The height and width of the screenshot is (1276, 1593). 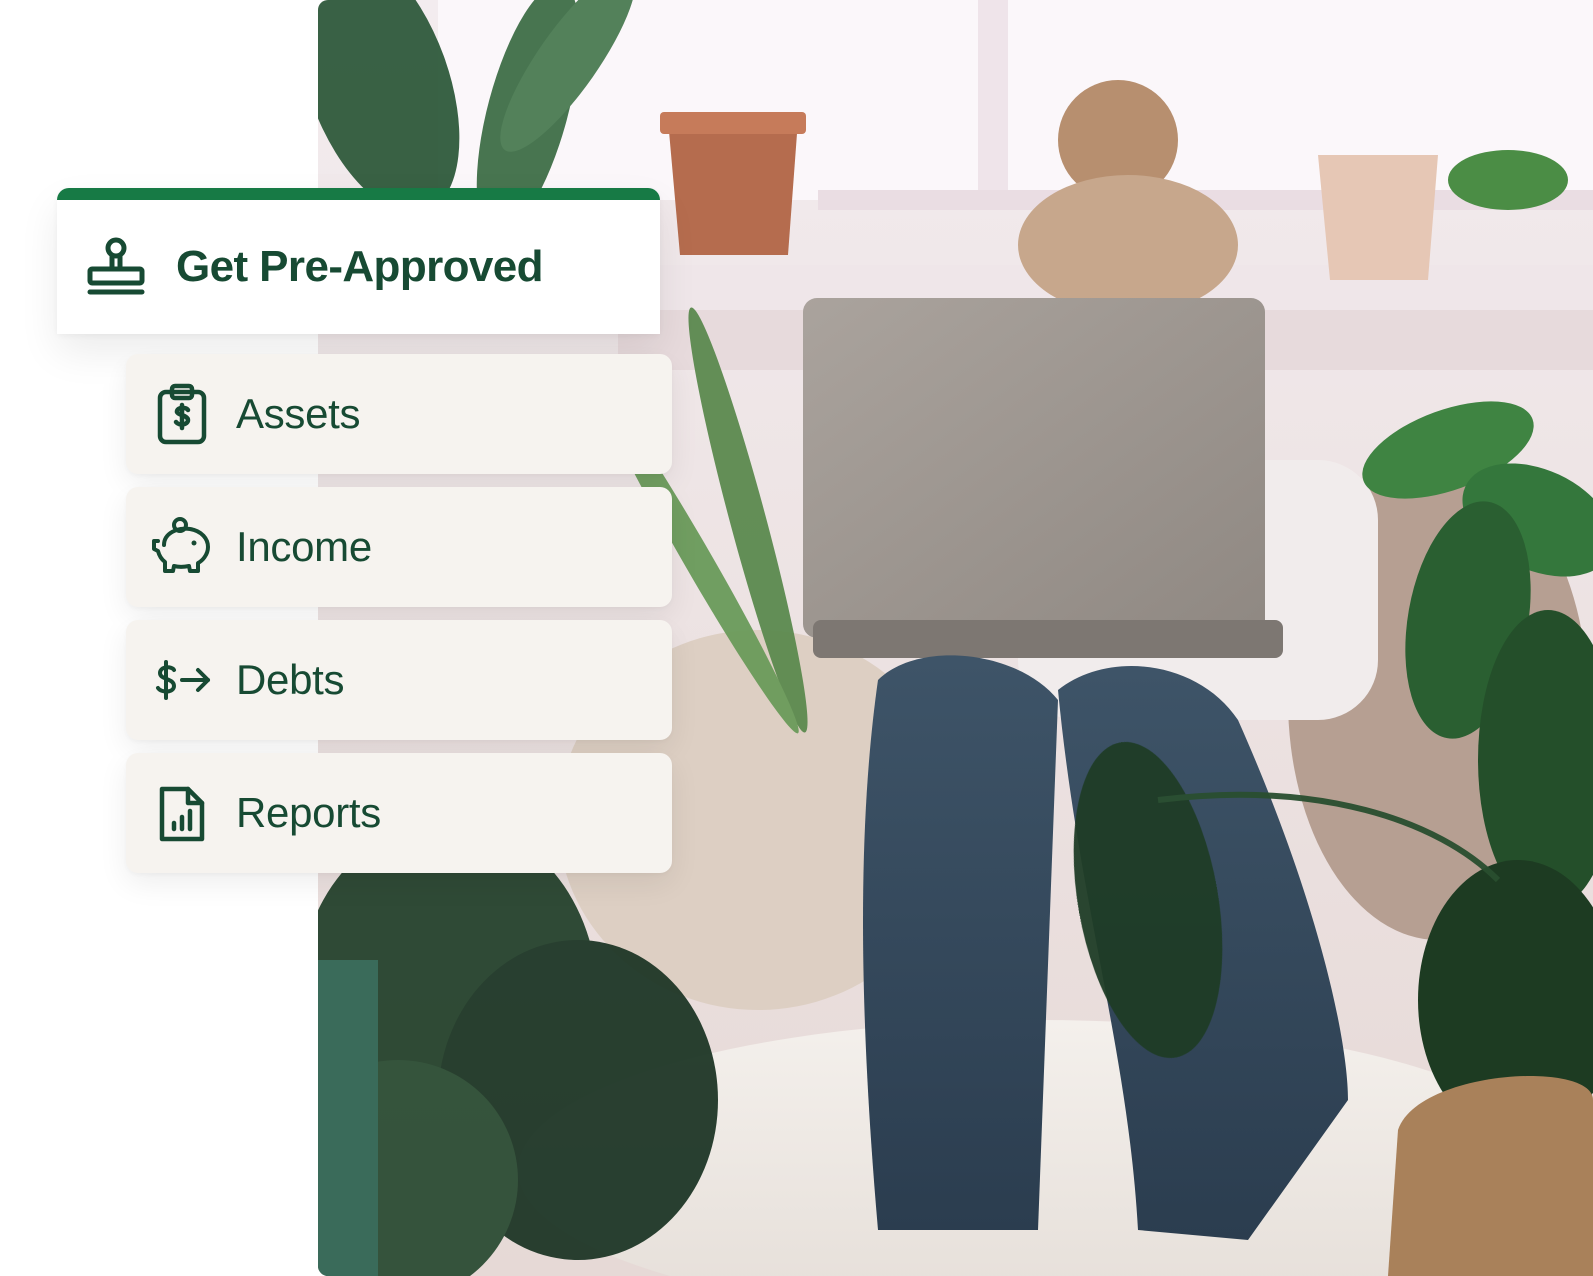 What do you see at coordinates (182, 680) in the screenshot?
I see `dollar-arrow-icon` at bounding box center [182, 680].